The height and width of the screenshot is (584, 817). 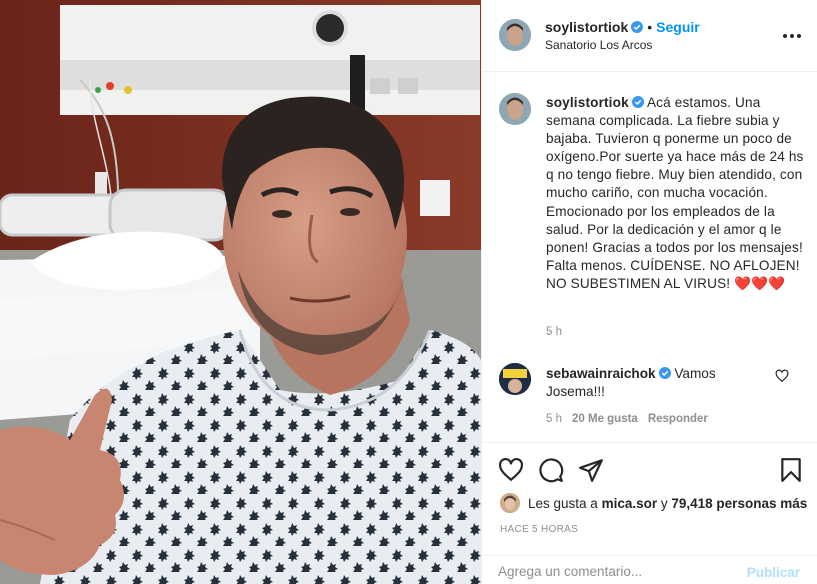 What do you see at coordinates (773, 572) in the screenshot?
I see `publish-comment-button: Publicar` at bounding box center [773, 572].